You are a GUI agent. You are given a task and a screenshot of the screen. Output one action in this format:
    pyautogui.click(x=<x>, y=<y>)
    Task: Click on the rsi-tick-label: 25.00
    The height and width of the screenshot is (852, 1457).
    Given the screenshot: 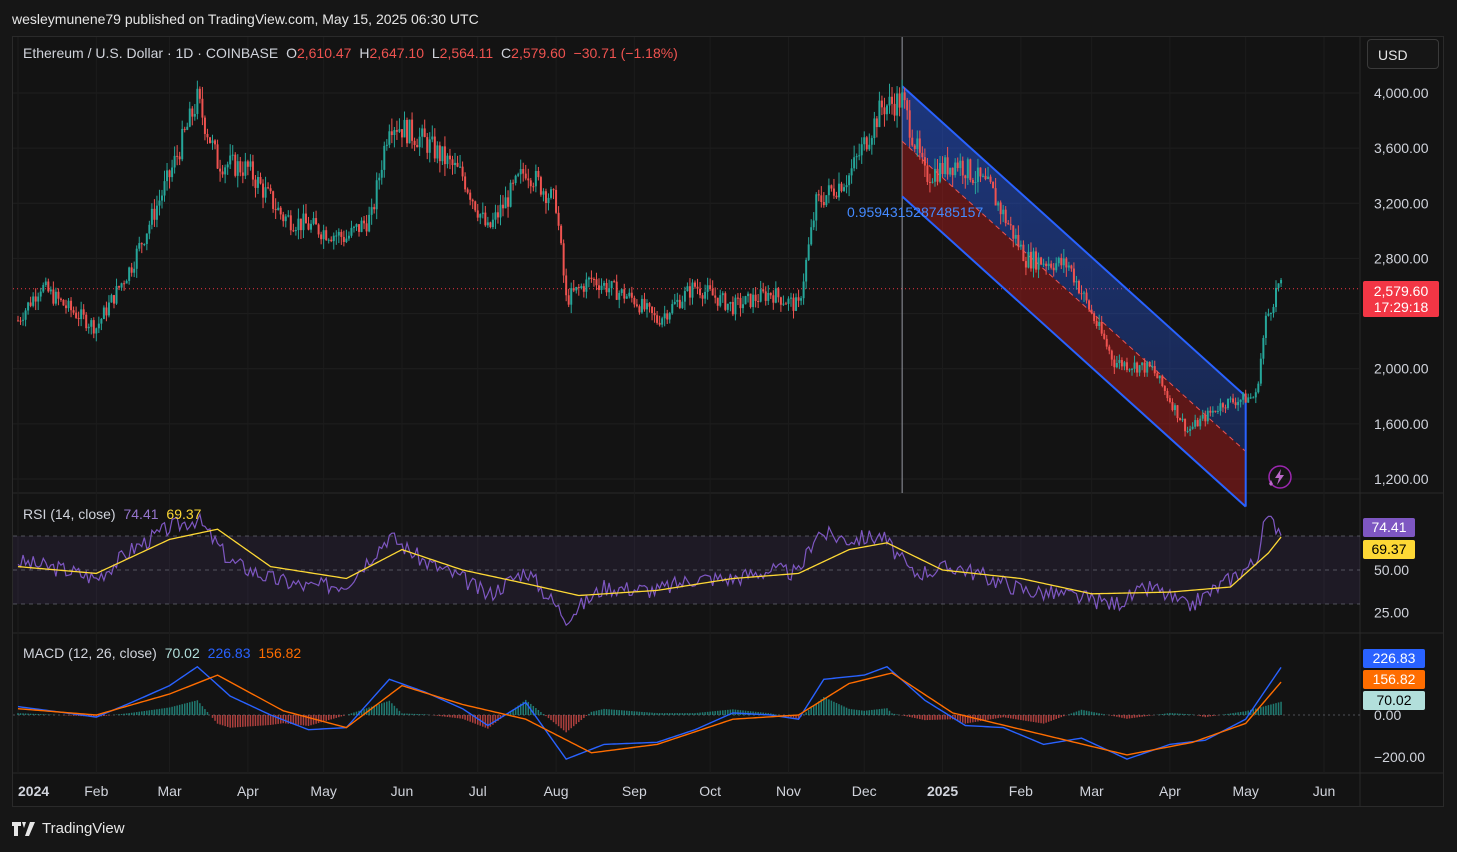 What is the action you would take?
    pyautogui.click(x=1391, y=613)
    